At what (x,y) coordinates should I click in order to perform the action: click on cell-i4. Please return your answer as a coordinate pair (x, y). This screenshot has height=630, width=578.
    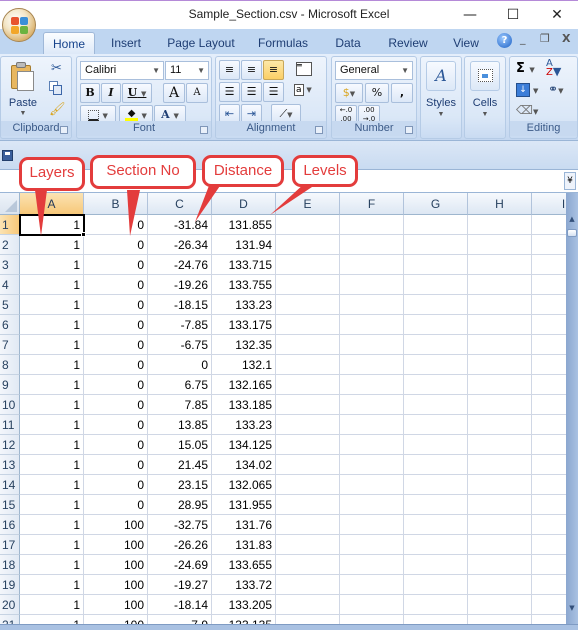
    Looking at the image, I should click on (549, 285).